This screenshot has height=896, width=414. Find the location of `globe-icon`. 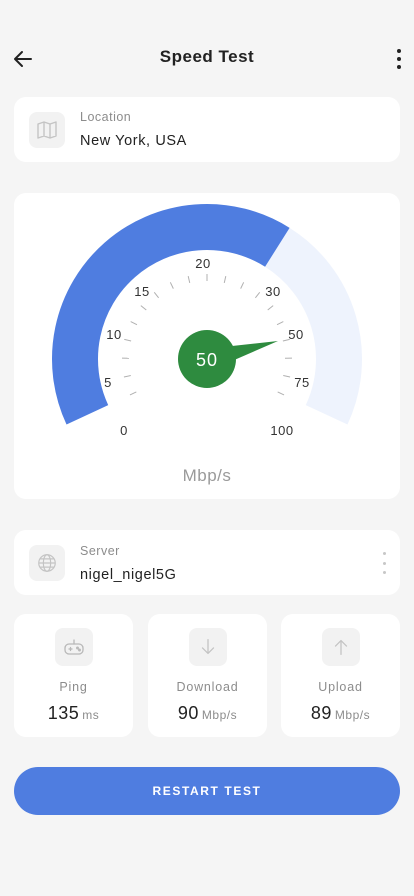

globe-icon is located at coordinates (47, 563).